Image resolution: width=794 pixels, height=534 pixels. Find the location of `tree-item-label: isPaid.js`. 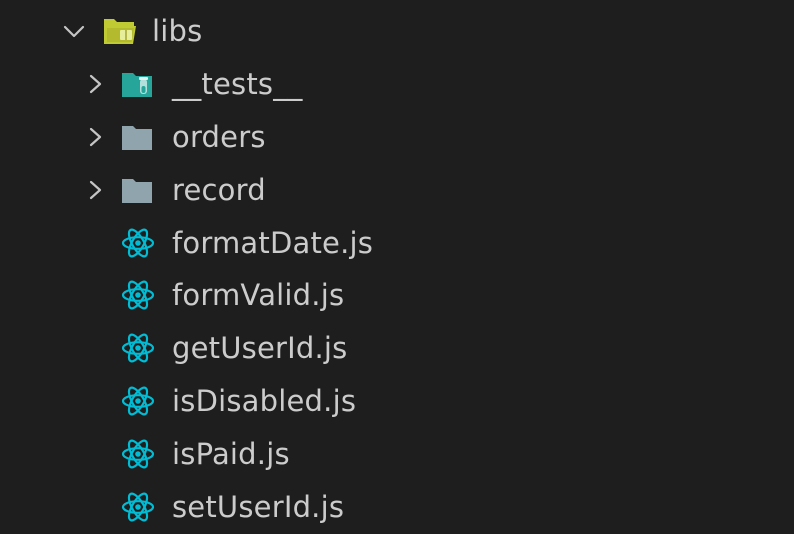

tree-item-label: isPaid.js is located at coordinates (231, 453).